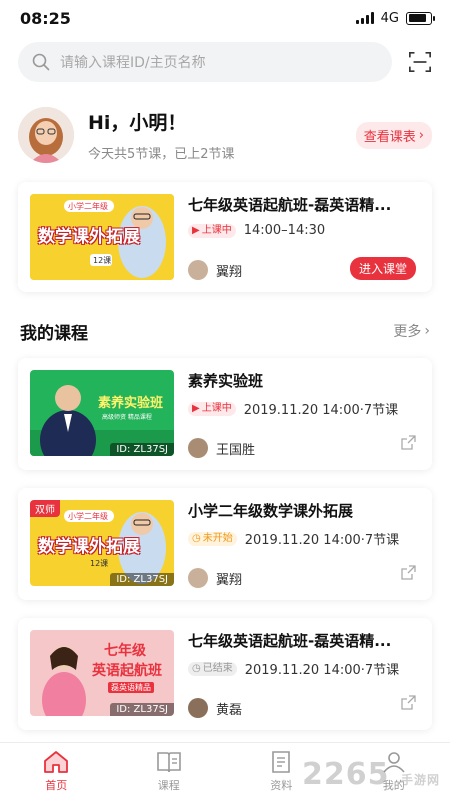 The height and width of the screenshot is (800, 450). What do you see at coordinates (271, 511) in the screenshot?
I see `course-title: 小学二年级数学课外拓展` at bounding box center [271, 511].